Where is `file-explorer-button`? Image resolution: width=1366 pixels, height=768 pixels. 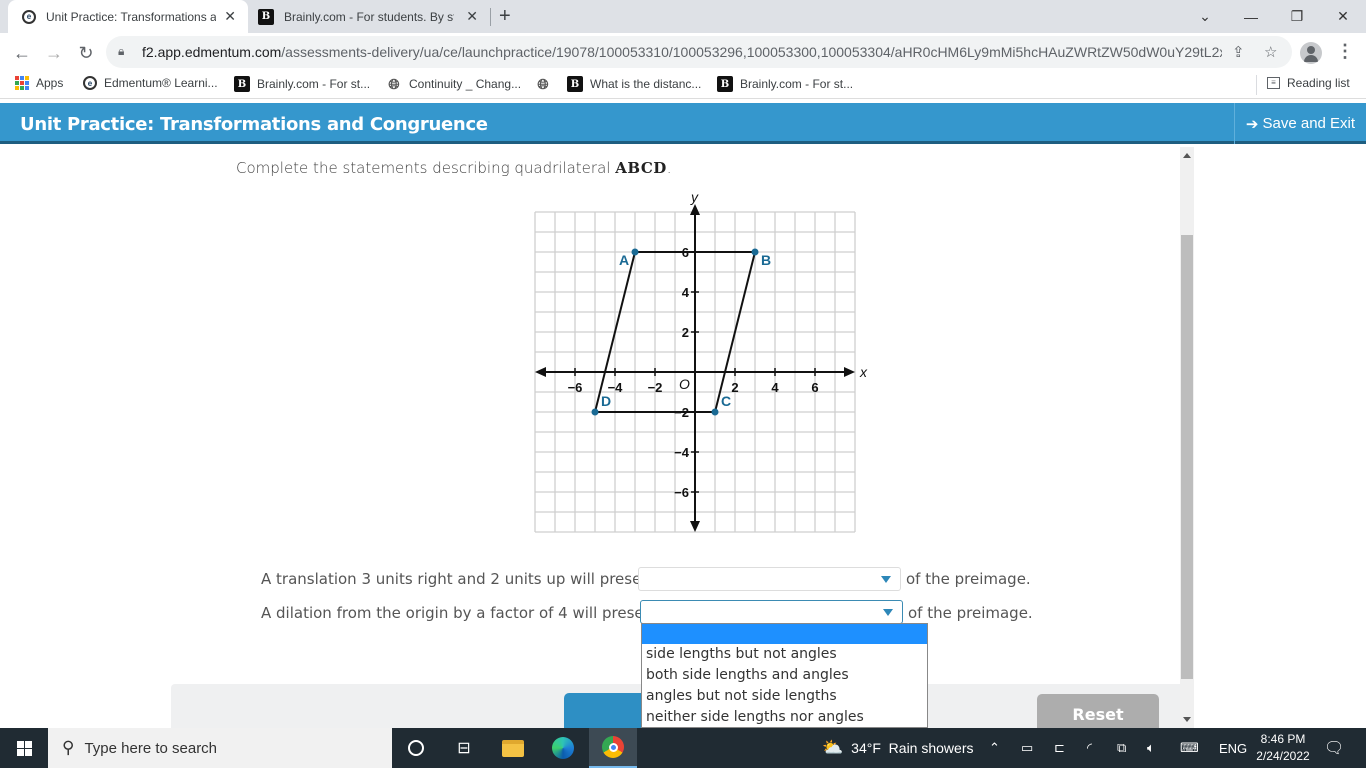
file-explorer-button is located at coordinates (513, 748).